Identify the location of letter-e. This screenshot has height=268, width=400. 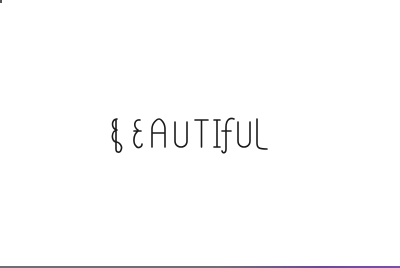
(138, 134).